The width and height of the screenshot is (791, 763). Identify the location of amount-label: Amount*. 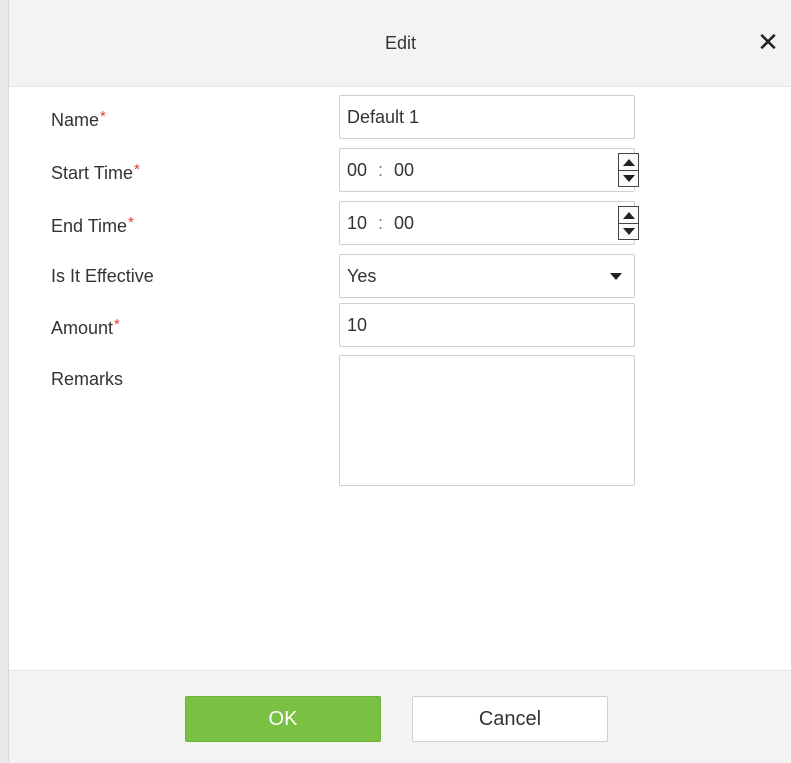
(85, 326).